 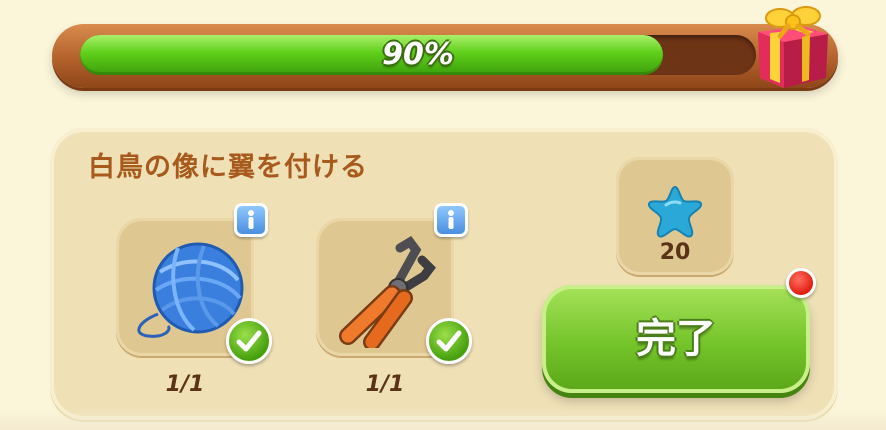 I want to click on complete-button-label: 完了, so click(x=676, y=339).